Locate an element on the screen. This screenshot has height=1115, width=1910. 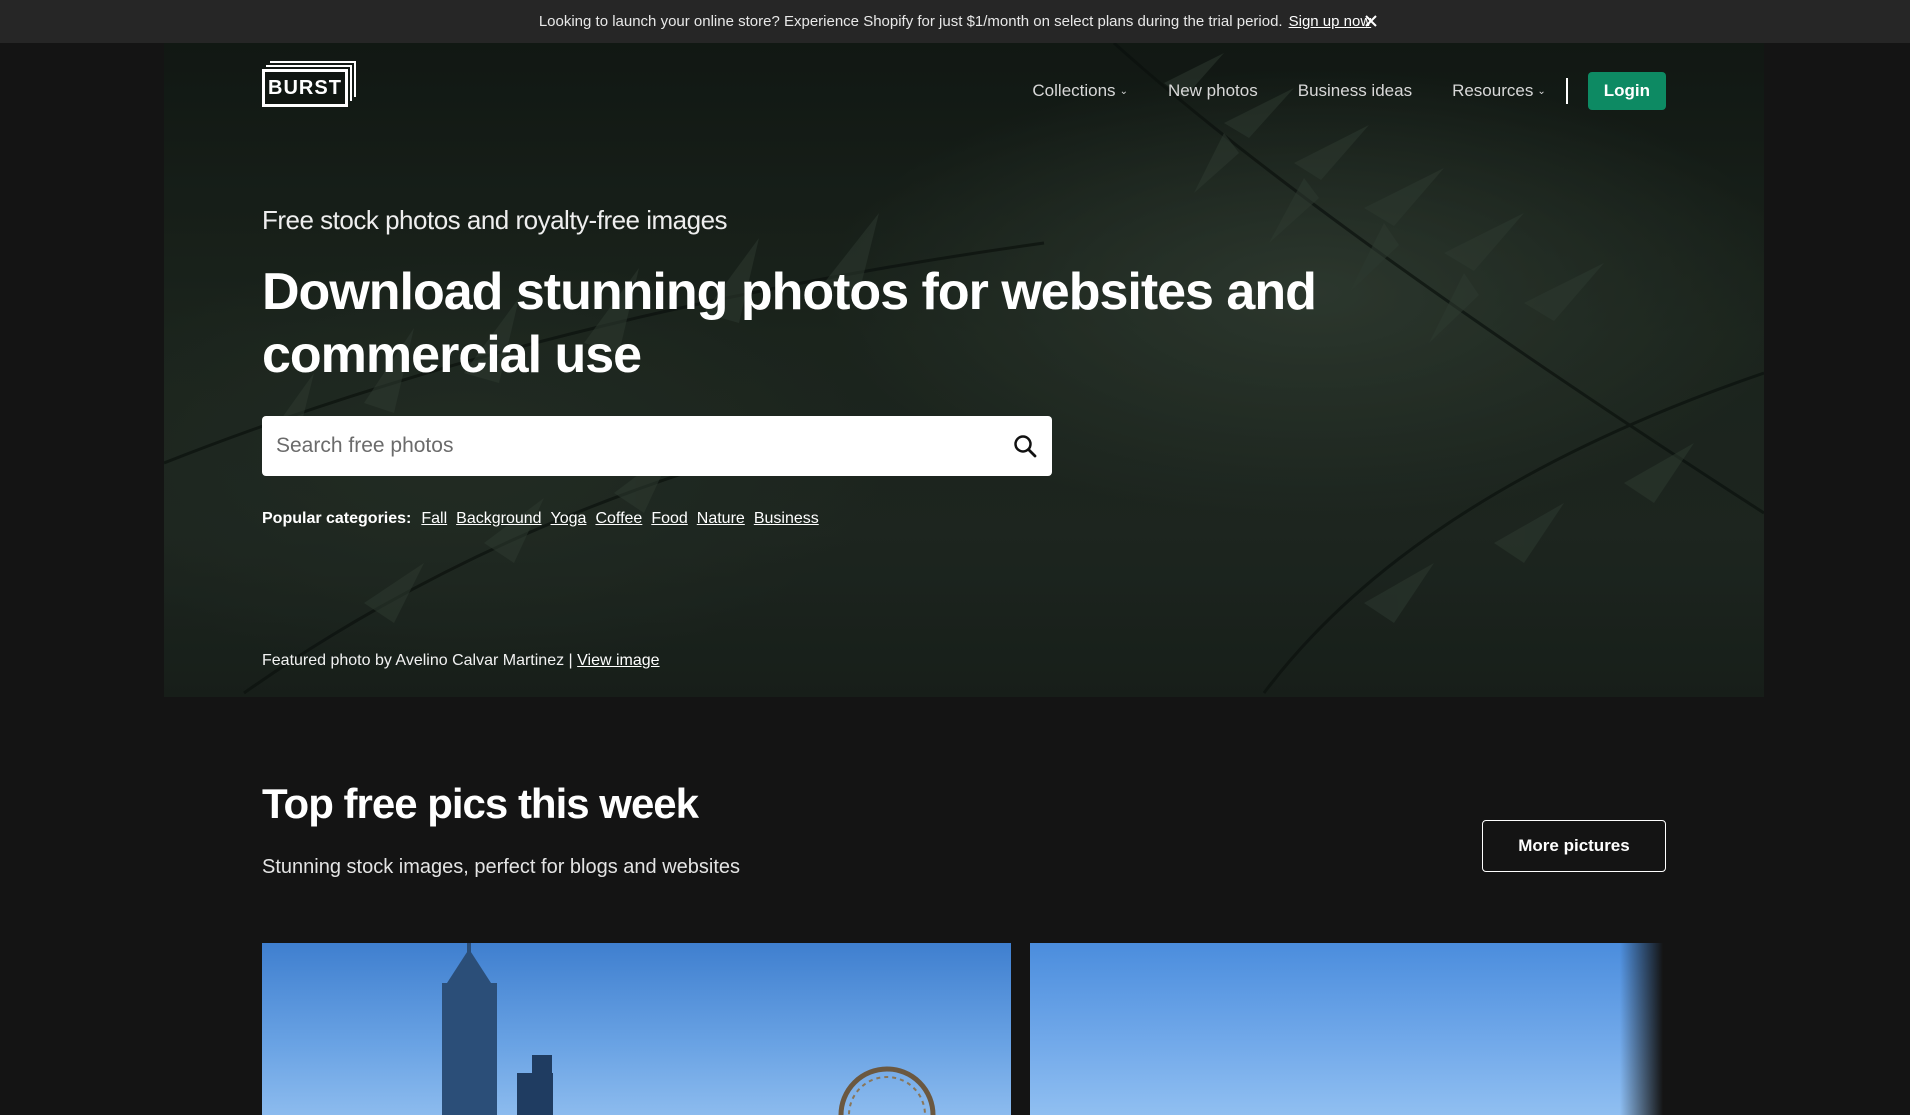
nav-collections: Collections ⌄ is located at coordinates (1080, 91).